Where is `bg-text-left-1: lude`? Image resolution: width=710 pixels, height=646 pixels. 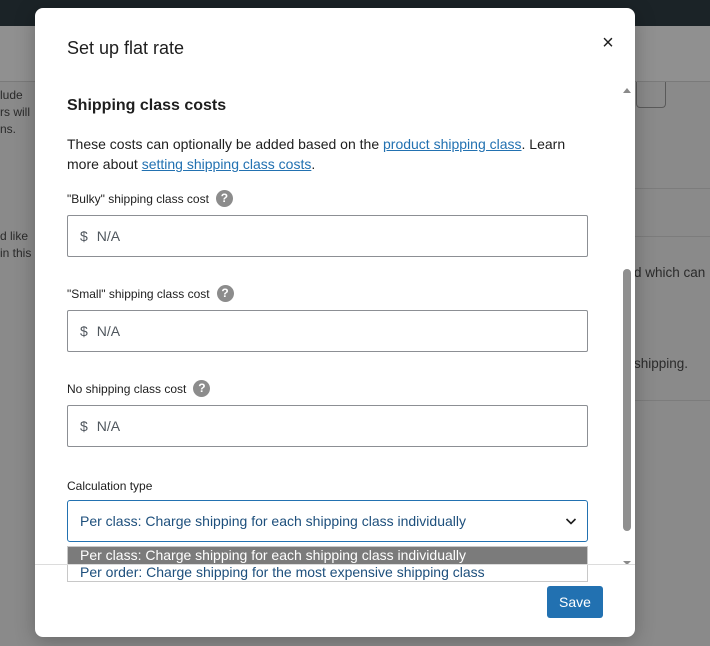 bg-text-left-1: lude is located at coordinates (11, 95).